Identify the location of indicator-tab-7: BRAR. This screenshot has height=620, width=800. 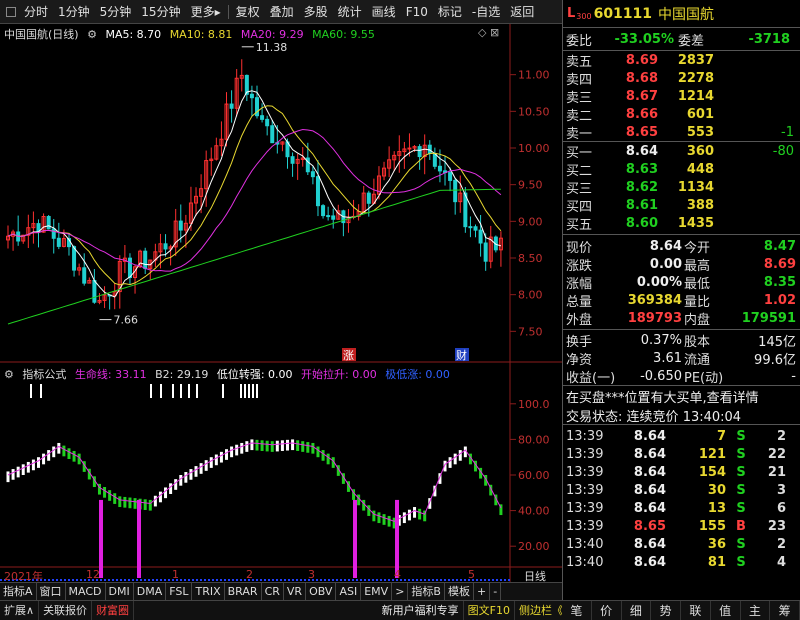
(243, 591).